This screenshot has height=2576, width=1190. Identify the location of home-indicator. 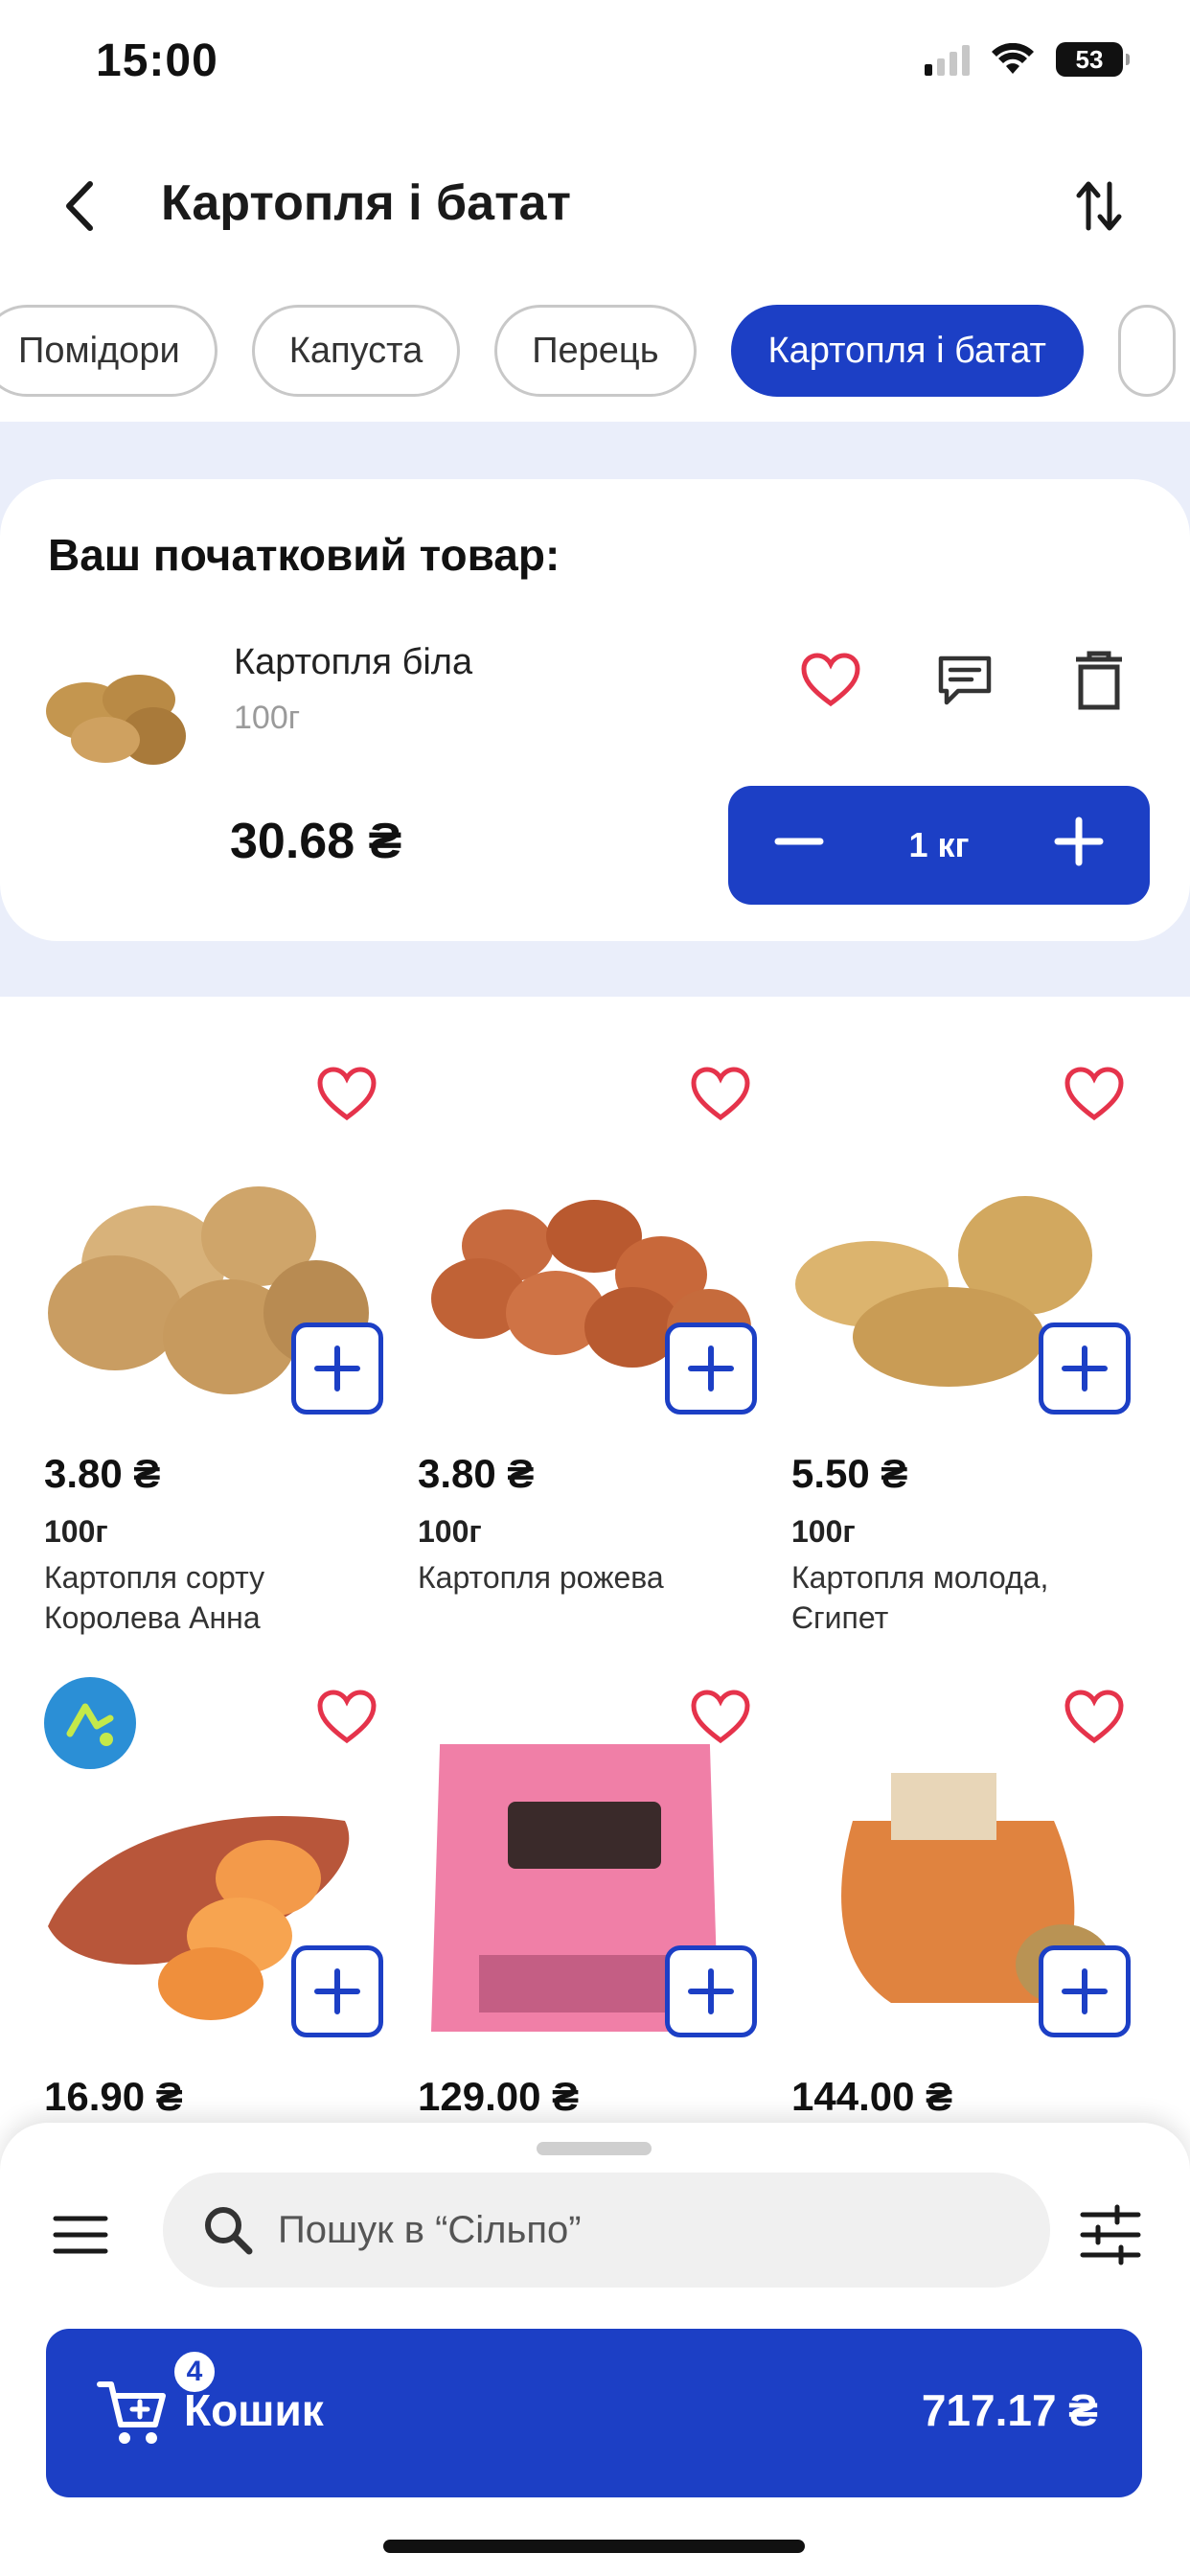
(594, 2546).